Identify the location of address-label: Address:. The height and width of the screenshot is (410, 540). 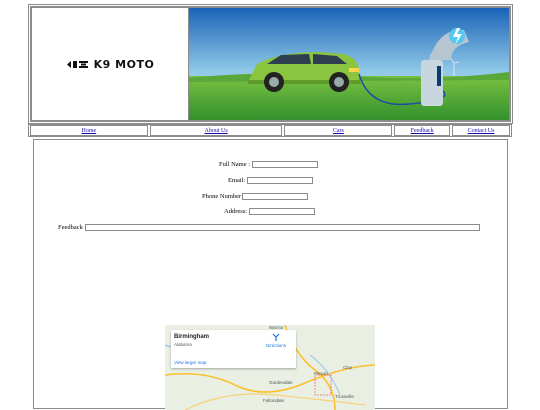
(236, 211).